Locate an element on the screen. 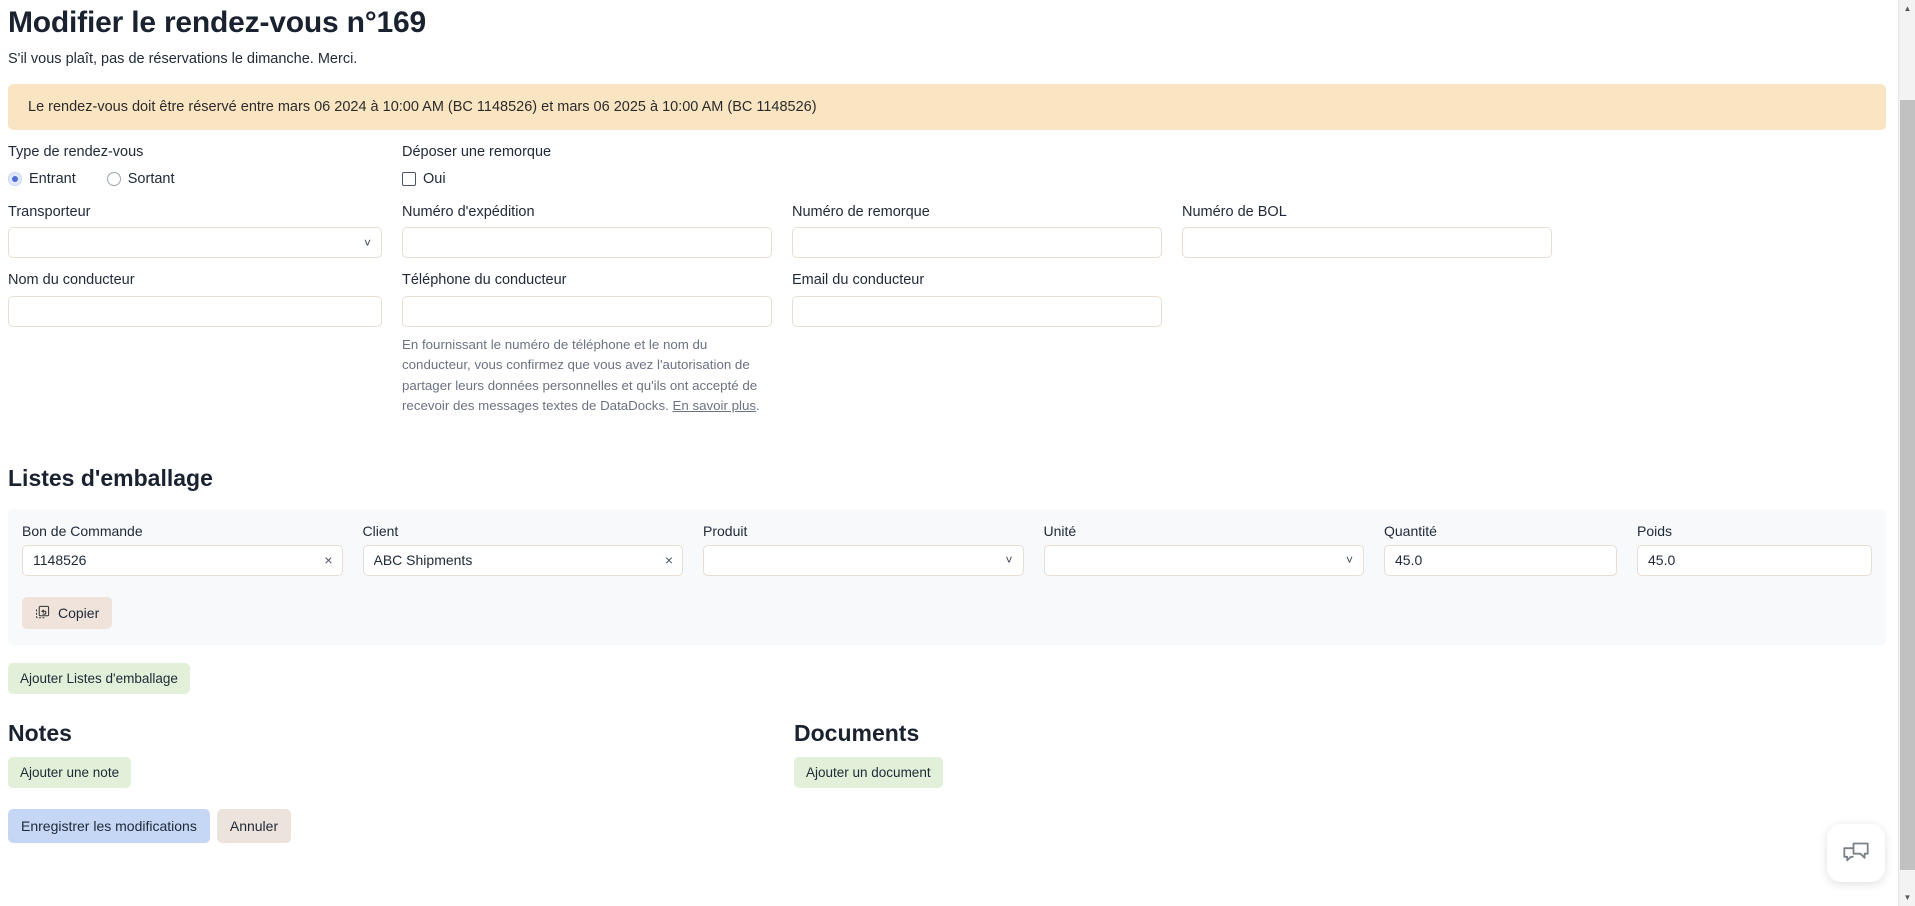 The image size is (1915, 906). appointment-type-label: Type de rendez-vous is located at coordinates (76, 152).